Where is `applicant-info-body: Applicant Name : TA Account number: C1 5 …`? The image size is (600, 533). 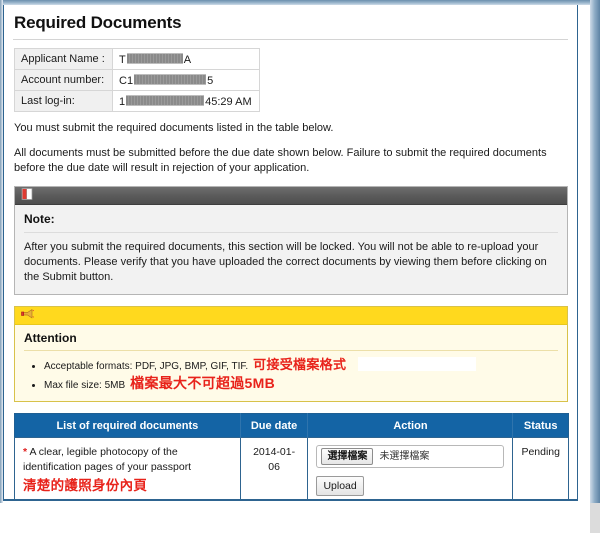 applicant-info-body: Applicant Name : TA Account number: C1 5 … is located at coordinates (137, 80).